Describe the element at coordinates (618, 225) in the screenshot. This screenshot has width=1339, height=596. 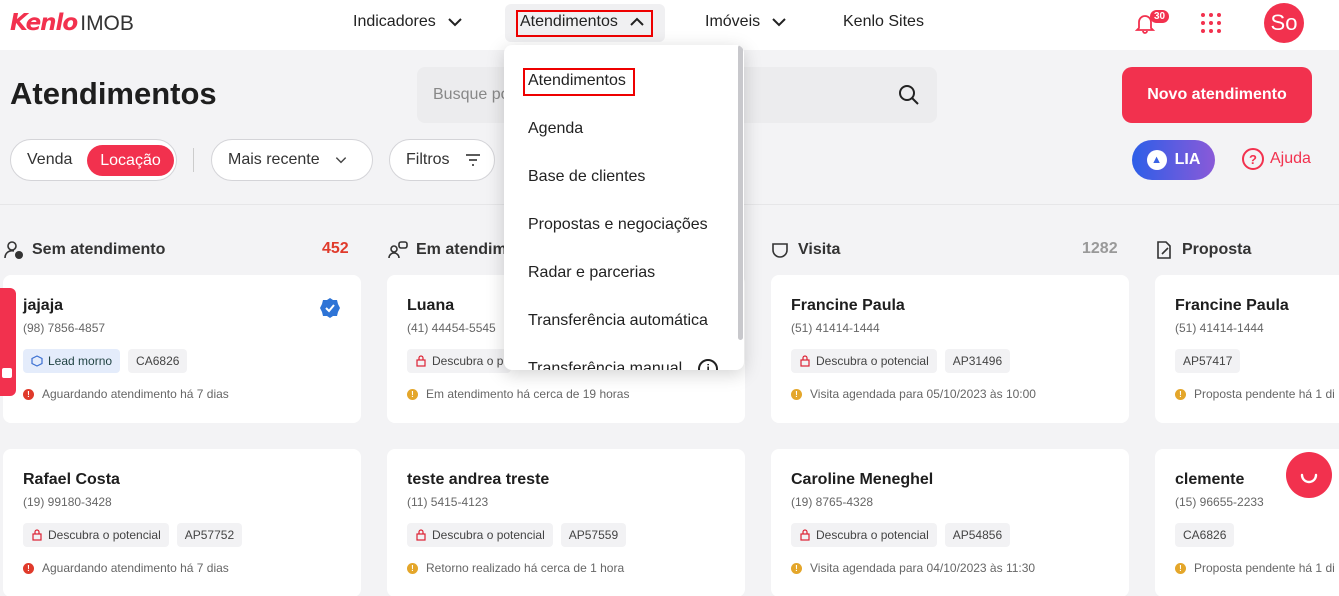
I see `menu-item-propostas: Propostas e negociações` at that location.